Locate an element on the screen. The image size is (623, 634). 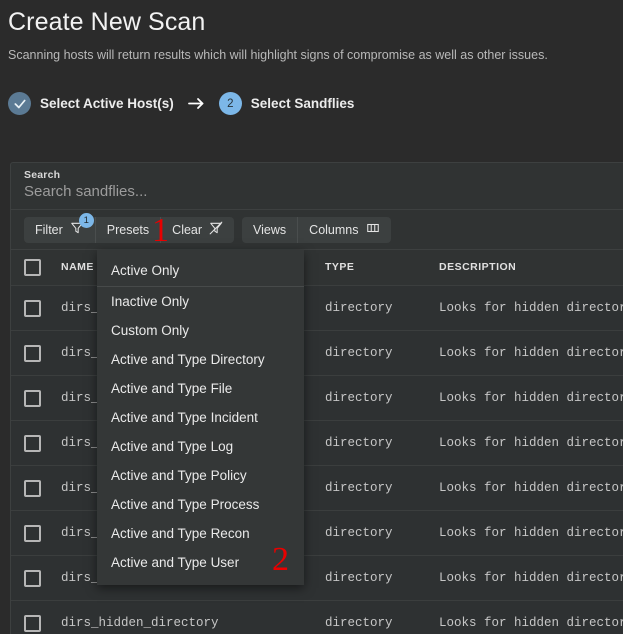
column-header-description: DESCRIPTION is located at coordinates (531, 267).